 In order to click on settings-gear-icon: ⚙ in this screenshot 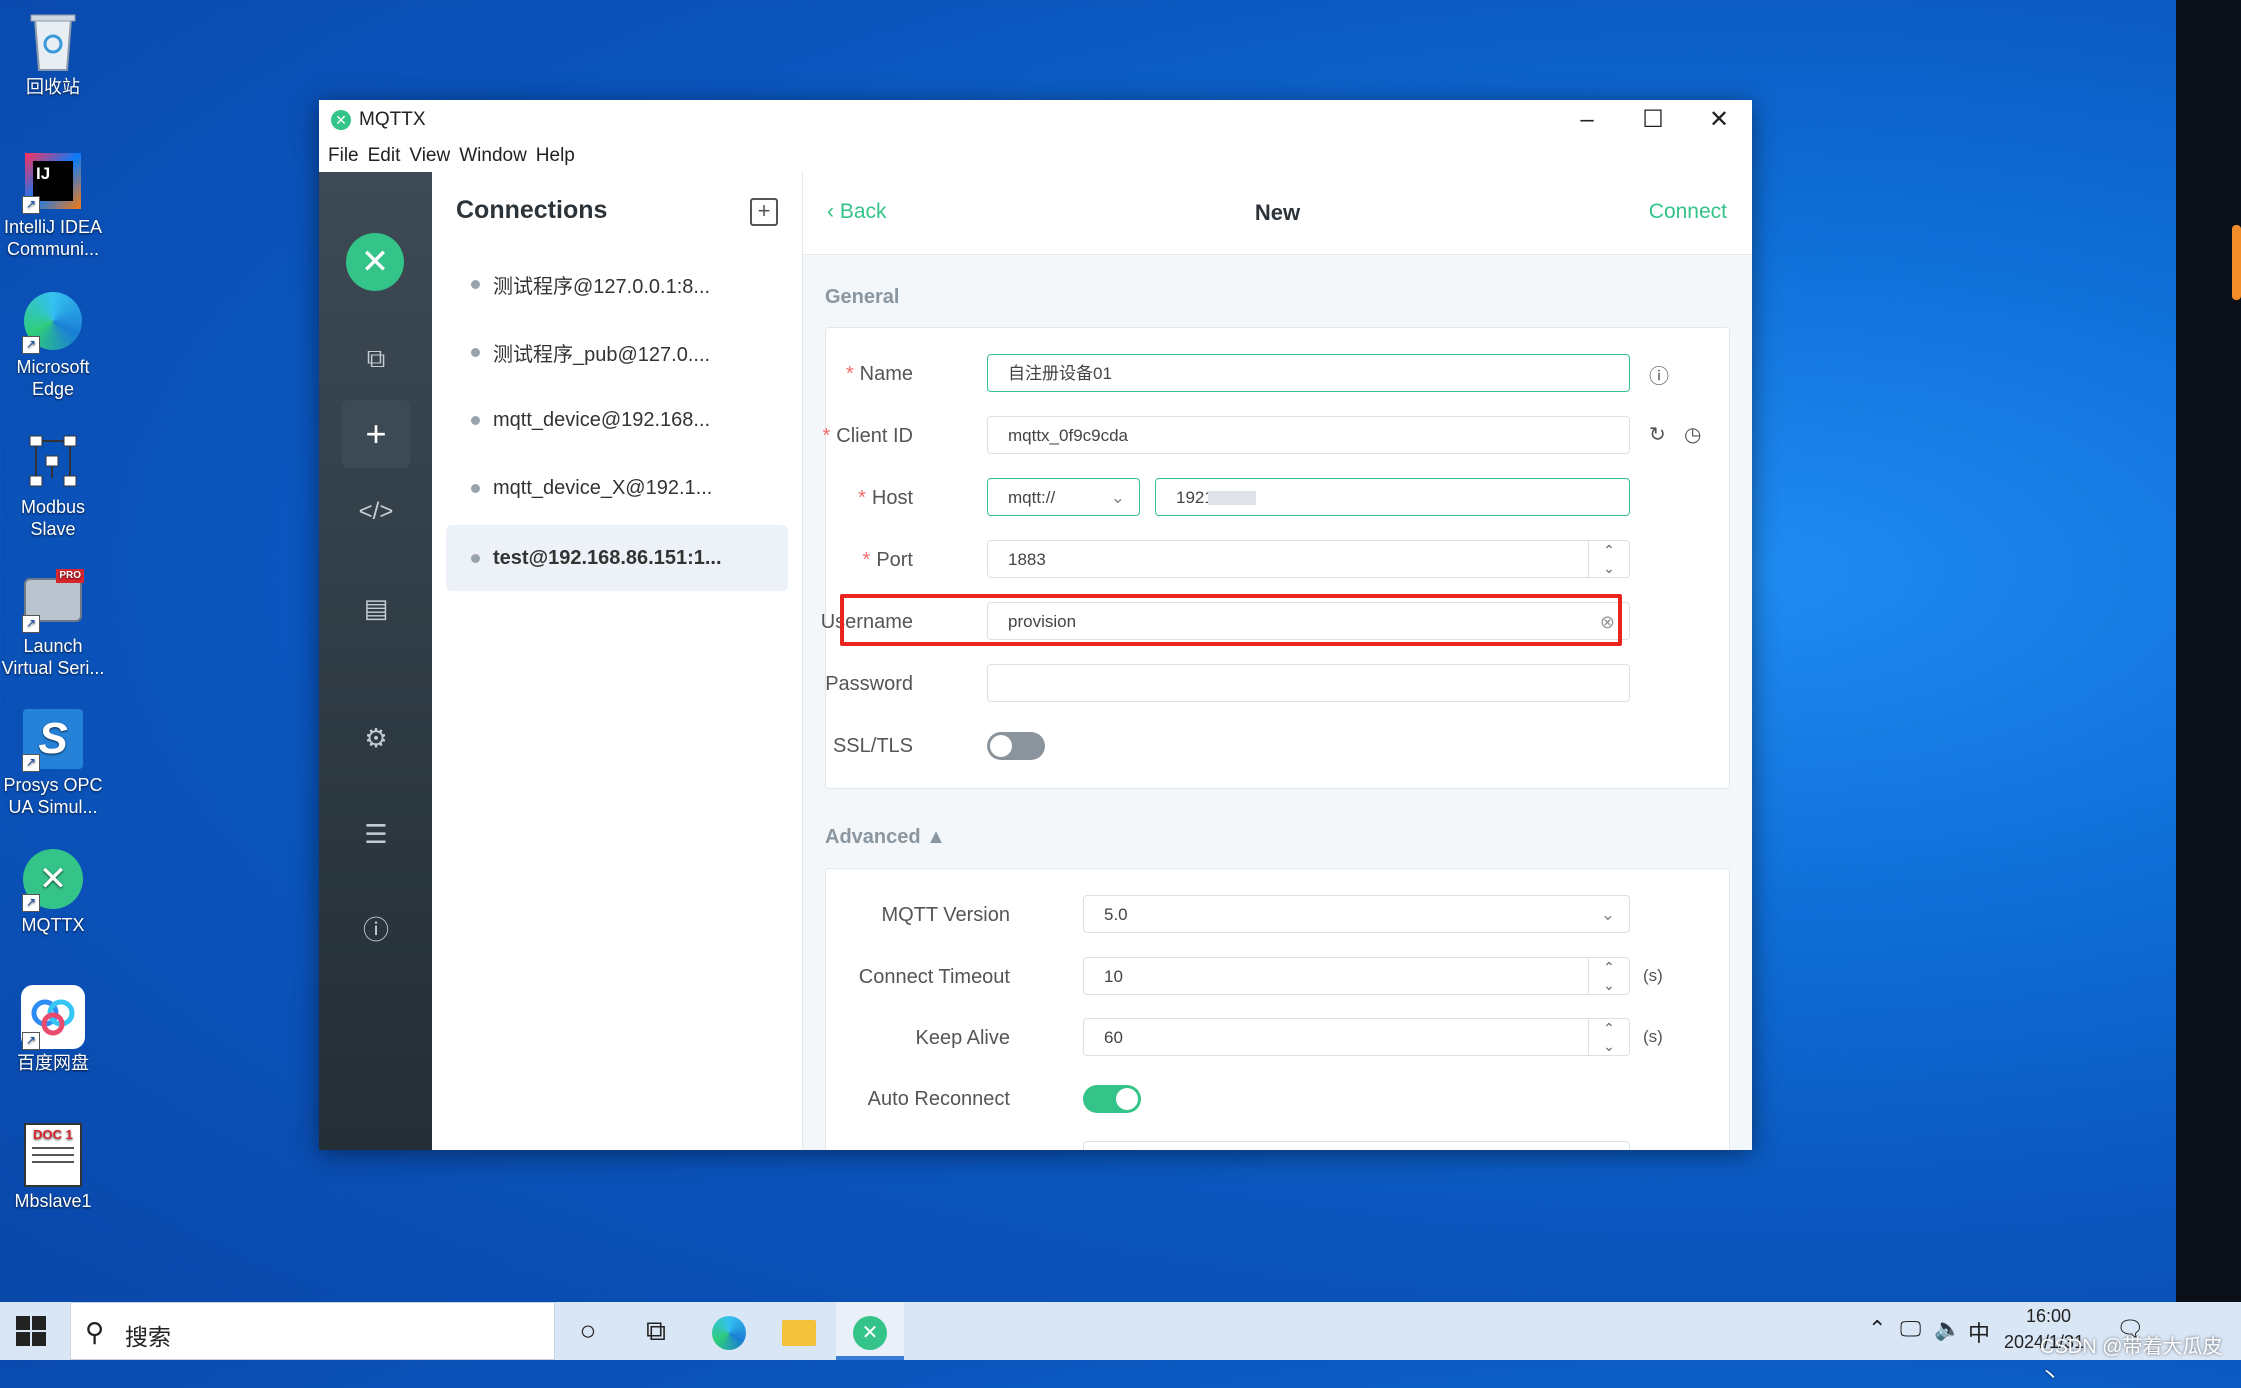, I will do `click(376, 738)`.